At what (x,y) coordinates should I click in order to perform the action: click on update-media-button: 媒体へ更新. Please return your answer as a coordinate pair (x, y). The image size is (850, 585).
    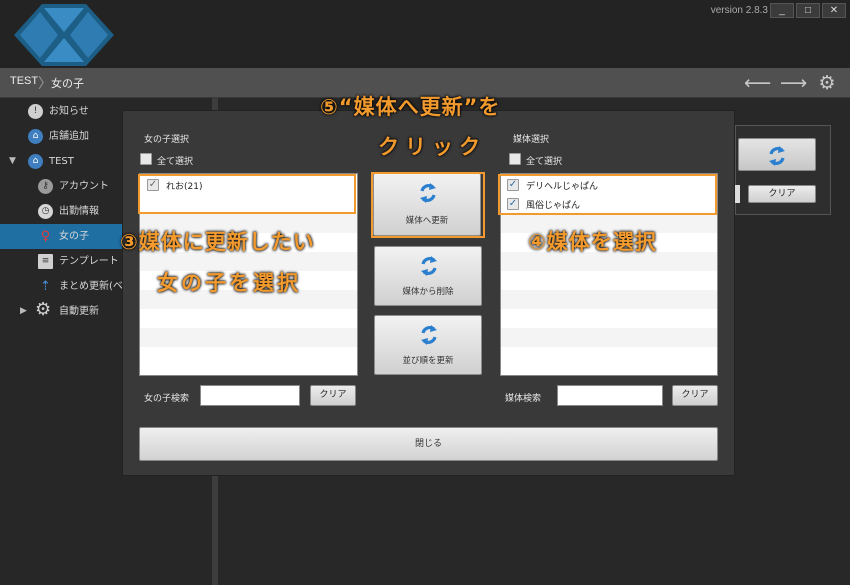
    Looking at the image, I should click on (427, 204).